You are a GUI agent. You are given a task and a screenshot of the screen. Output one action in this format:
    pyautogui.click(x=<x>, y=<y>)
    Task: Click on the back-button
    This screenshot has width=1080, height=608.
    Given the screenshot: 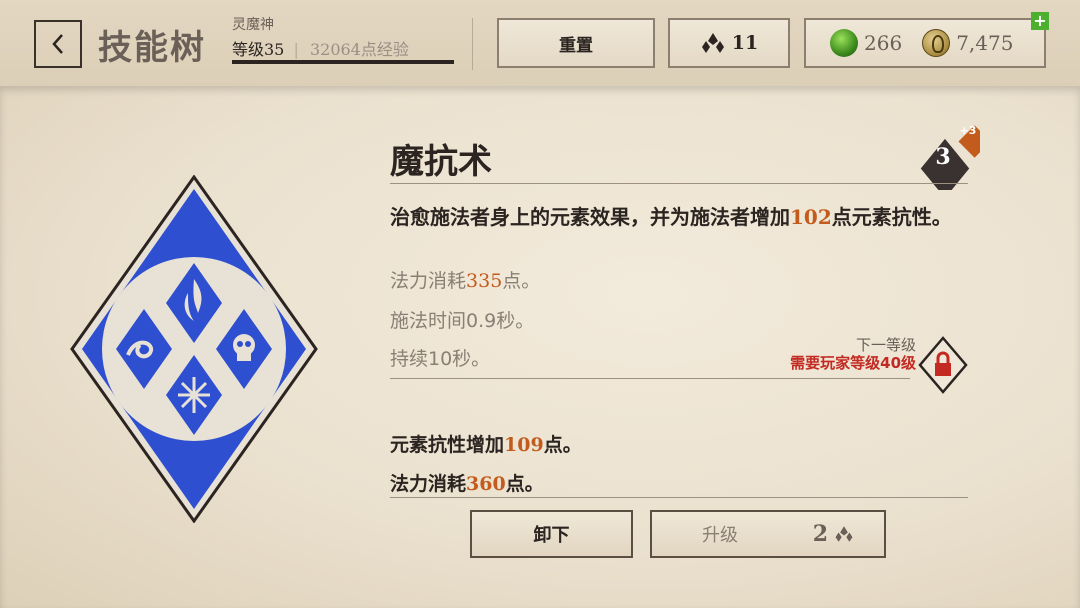 What is the action you would take?
    pyautogui.click(x=58, y=44)
    